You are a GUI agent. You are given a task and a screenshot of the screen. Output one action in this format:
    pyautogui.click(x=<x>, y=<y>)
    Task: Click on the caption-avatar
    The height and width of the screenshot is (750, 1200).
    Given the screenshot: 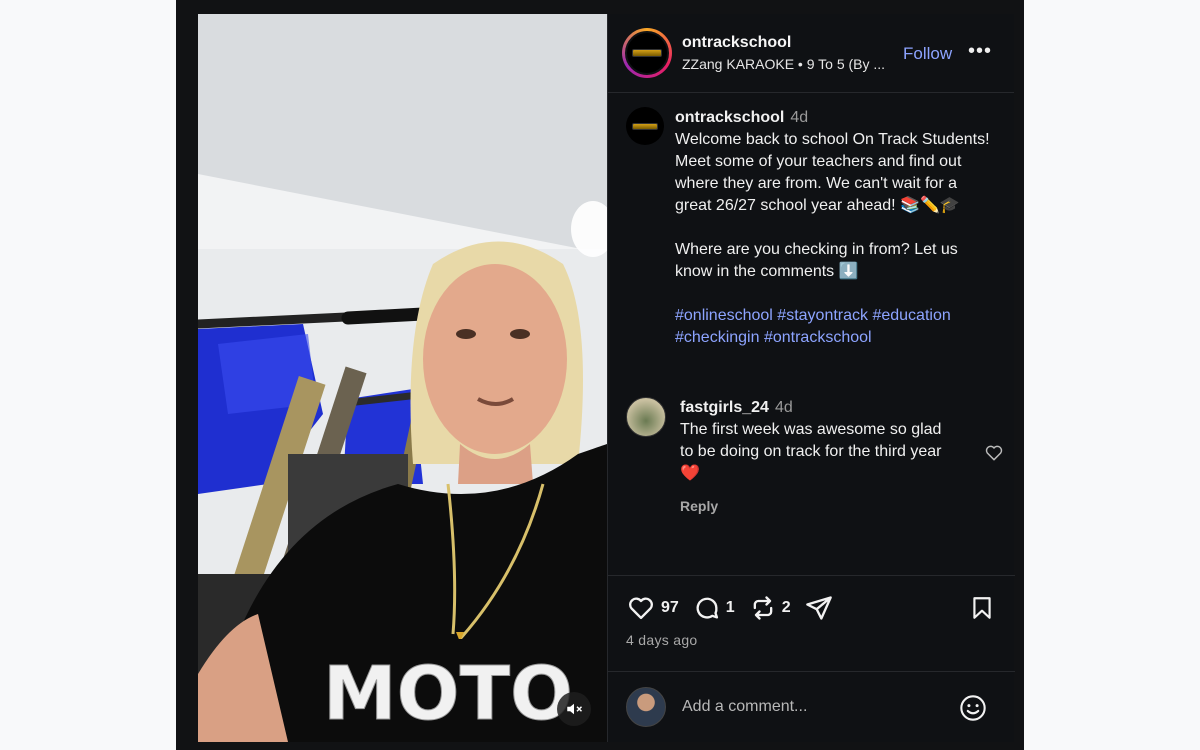 What is the action you would take?
    pyautogui.click(x=645, y=126)
    